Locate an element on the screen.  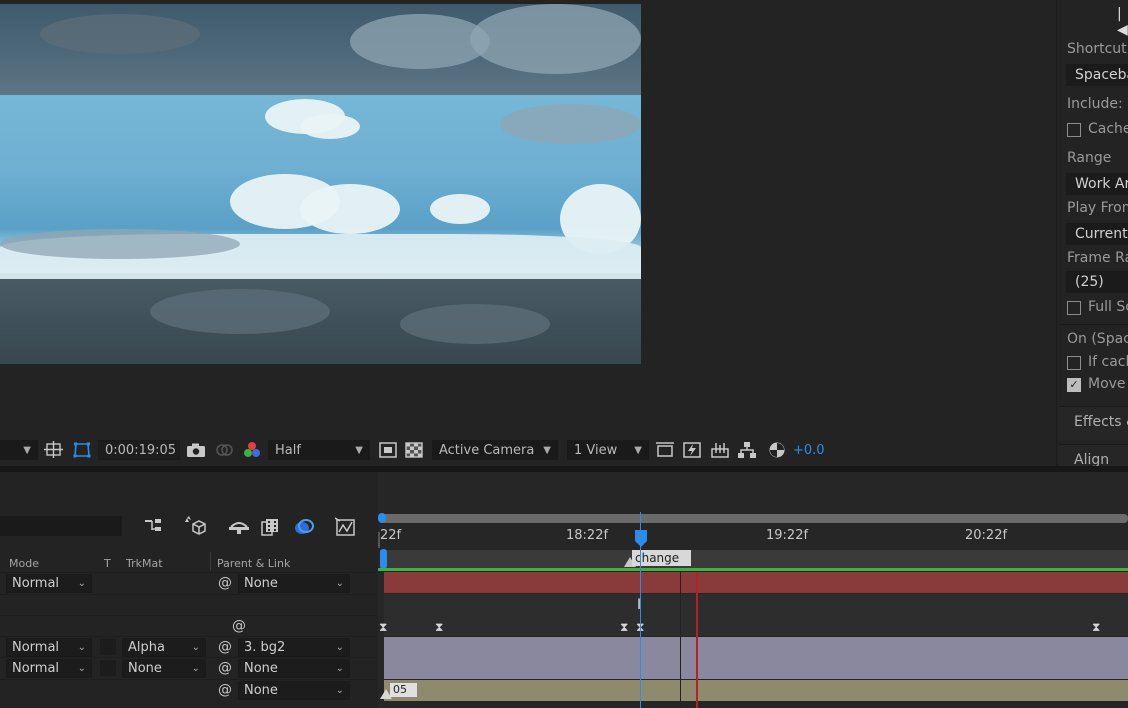
graph-editor-icon is located at coordinates (345, 528).